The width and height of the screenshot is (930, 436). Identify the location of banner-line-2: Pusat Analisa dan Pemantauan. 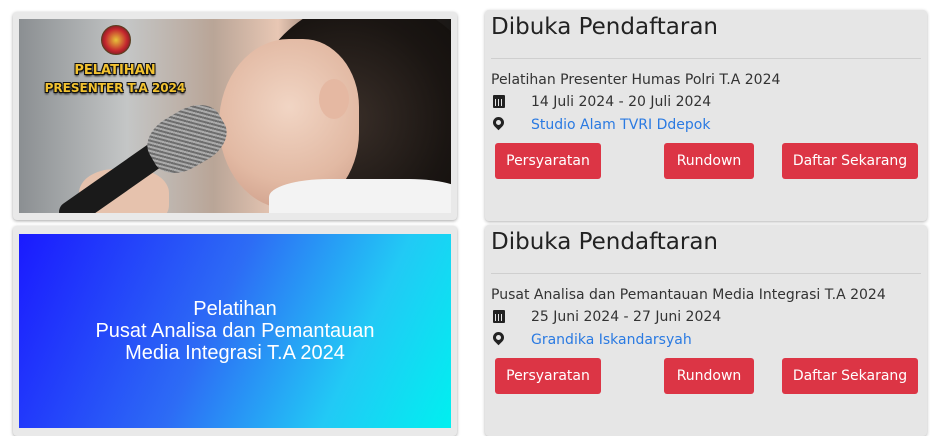
(235, 331).